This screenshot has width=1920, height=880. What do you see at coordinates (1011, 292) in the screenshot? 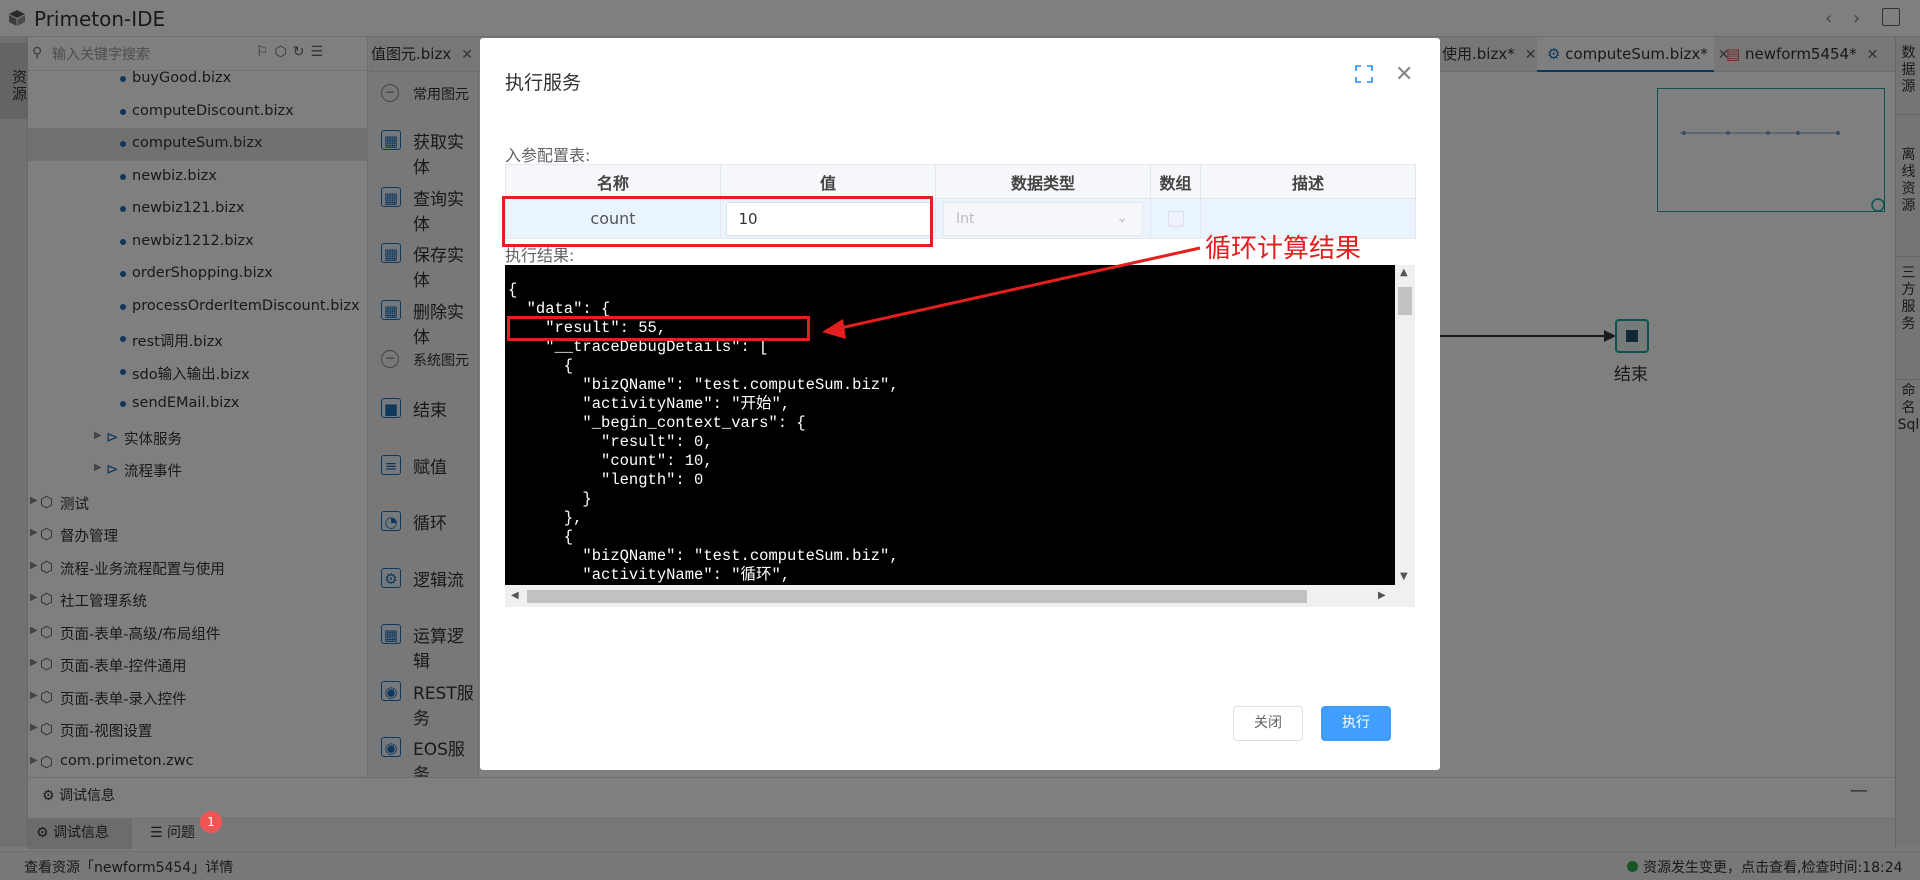
I see `annotation-arrow` at bounding box center [1011, 292].